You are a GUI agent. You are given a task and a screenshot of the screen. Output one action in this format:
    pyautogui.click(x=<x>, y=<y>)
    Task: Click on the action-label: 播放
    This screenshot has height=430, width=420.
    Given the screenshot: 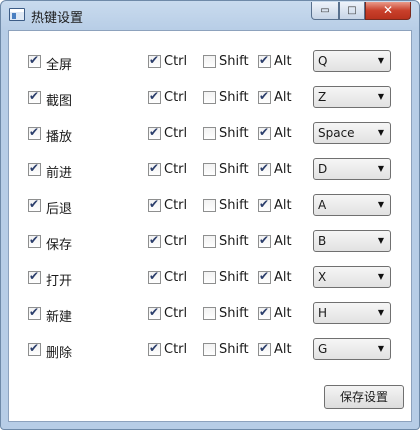 What is the action you would take?
    pyautogui.click(x=59, y=137)
    